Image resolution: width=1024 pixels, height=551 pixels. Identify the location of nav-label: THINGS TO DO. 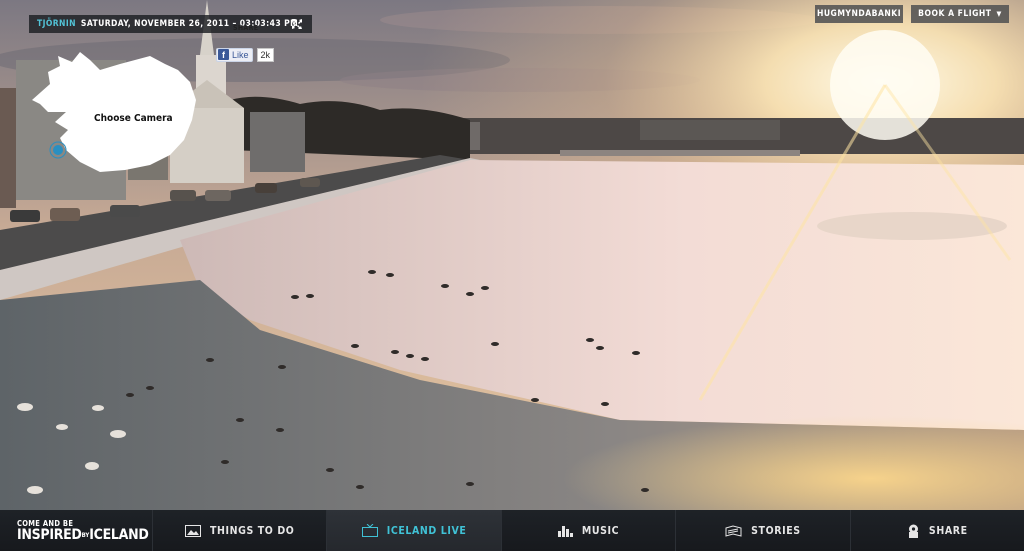
(252, 530).